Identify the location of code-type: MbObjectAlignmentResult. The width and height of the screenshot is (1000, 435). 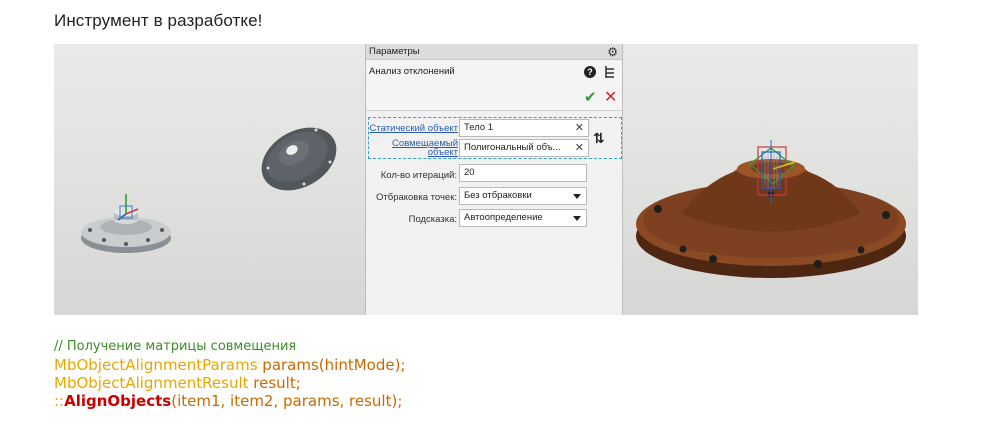
(151, 383).